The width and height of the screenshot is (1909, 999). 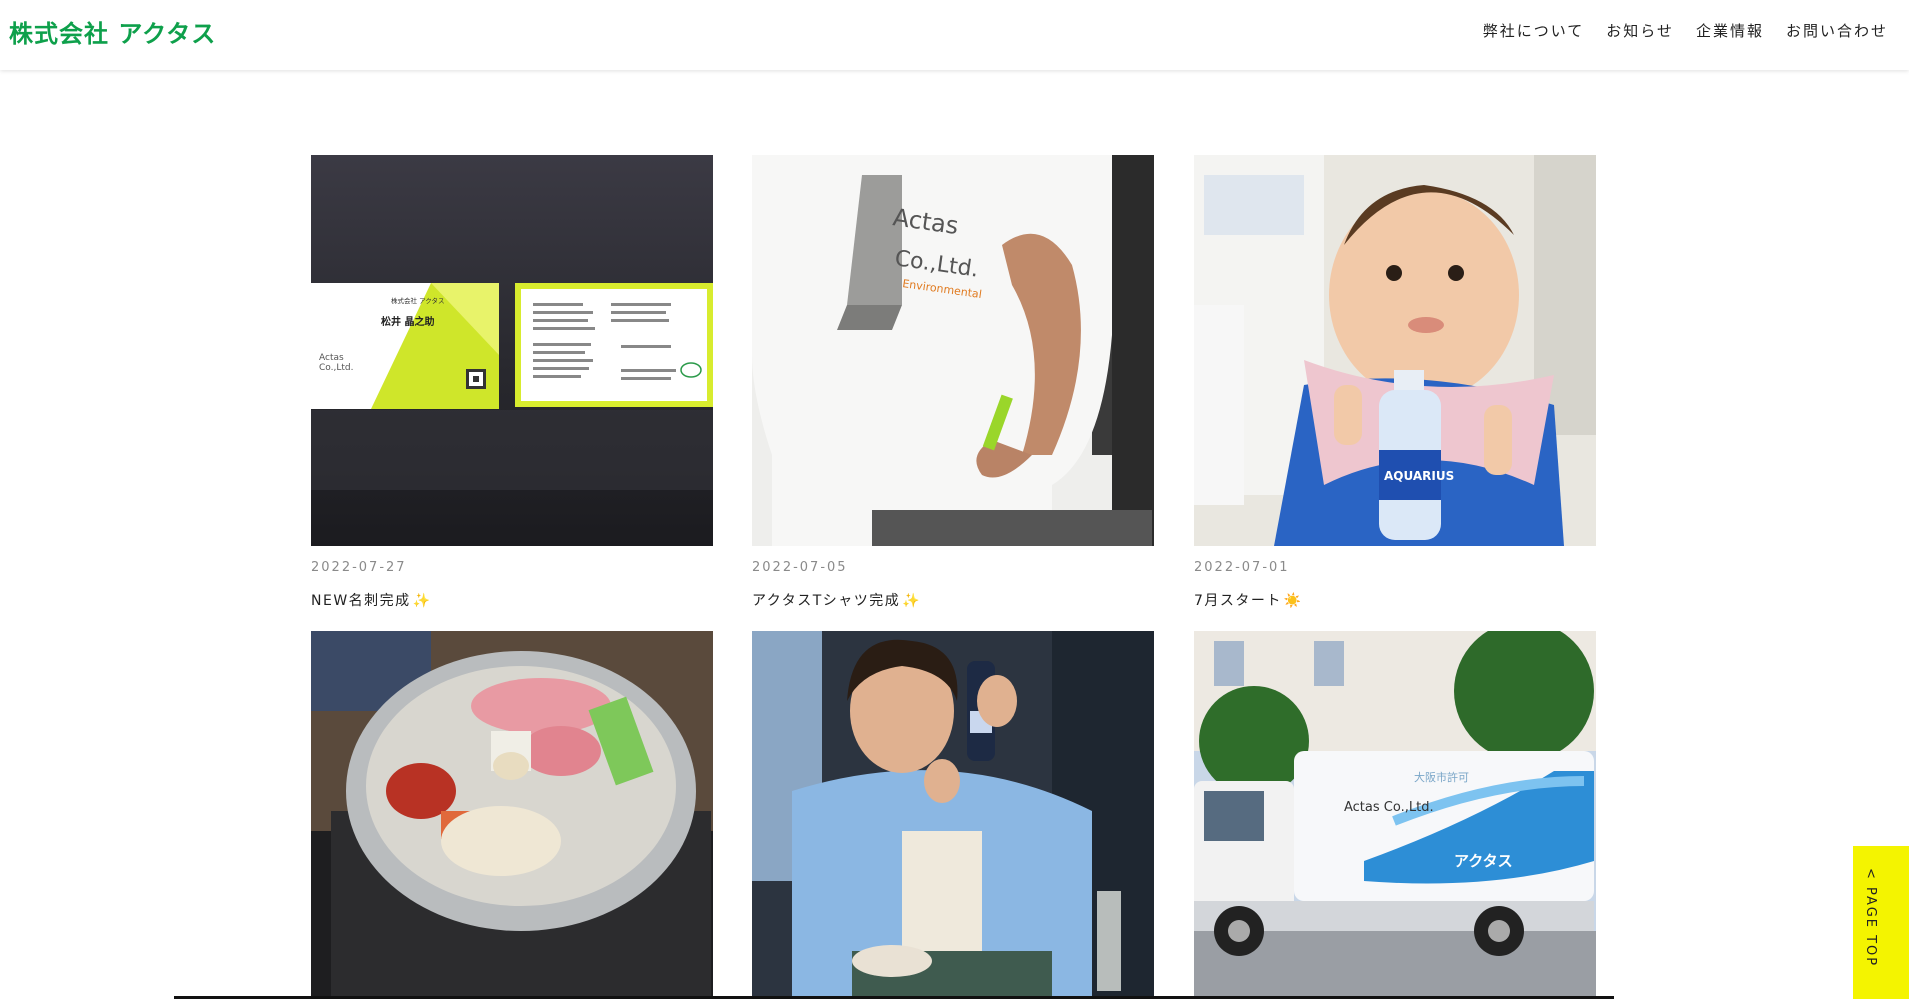 I want to click on sun-icon: ☀️, so click(x=1293, y=601).